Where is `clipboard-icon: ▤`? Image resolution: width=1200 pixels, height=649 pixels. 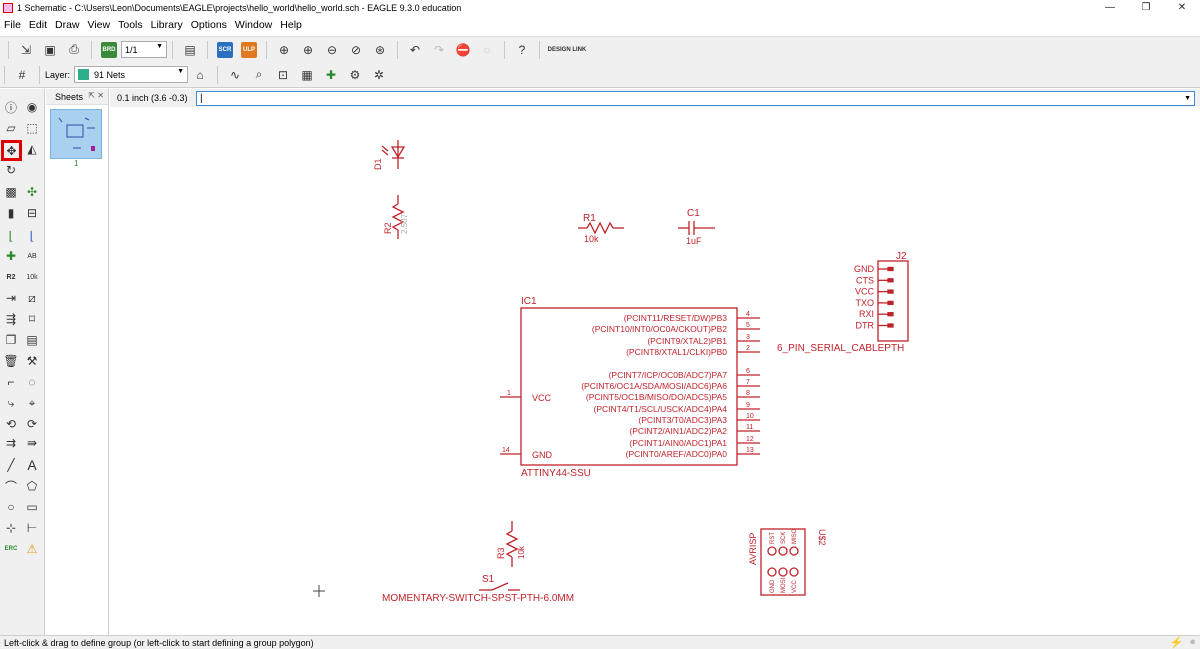
clipboard-icon: ▤ is located at coordinates (32, 340).